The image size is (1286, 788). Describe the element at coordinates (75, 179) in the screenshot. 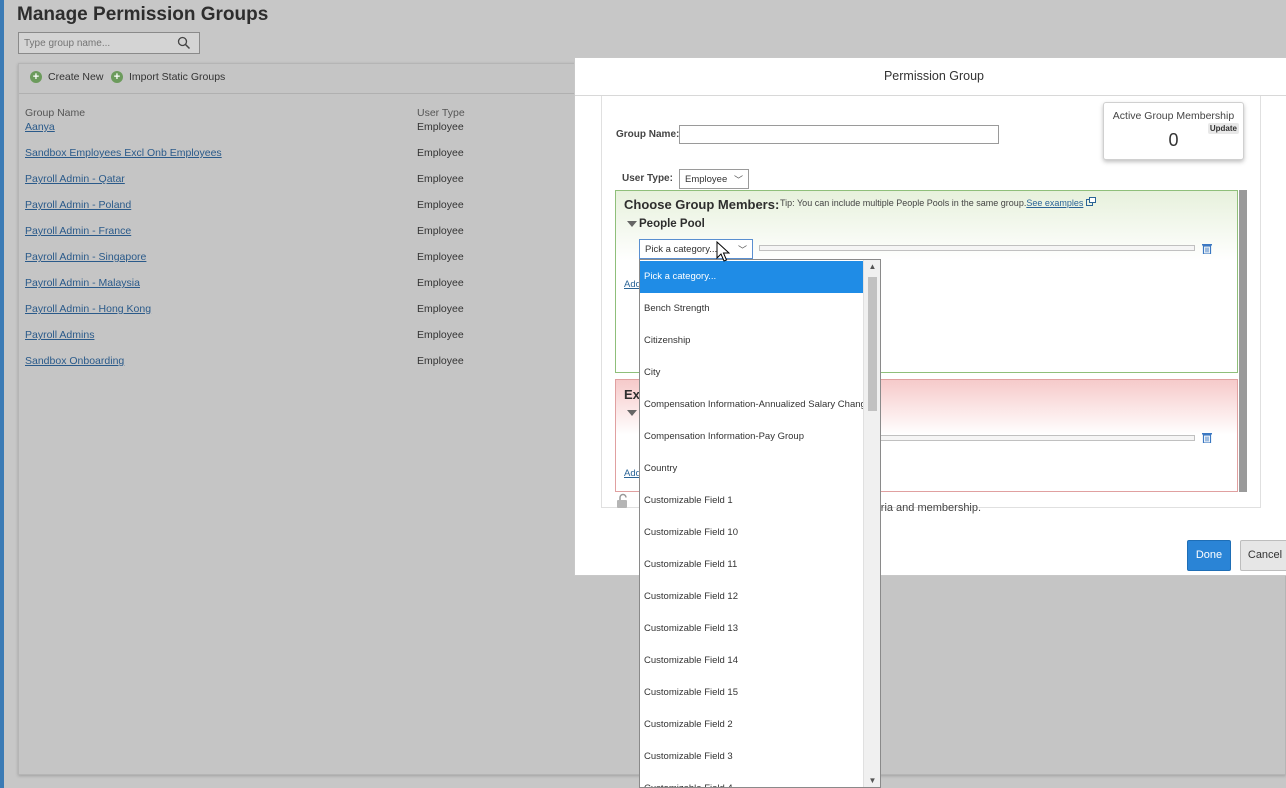

I see `group-link: Payroll Admin - Qatar` at that location.